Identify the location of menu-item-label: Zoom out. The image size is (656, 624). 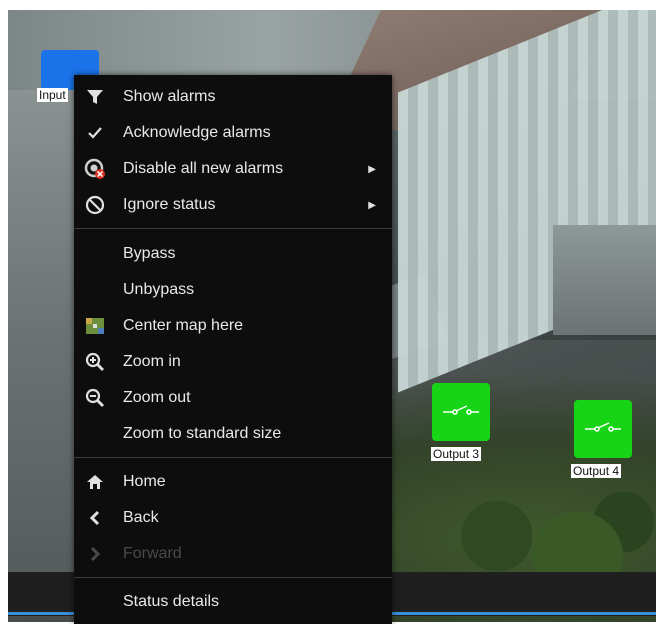
(157, 397).